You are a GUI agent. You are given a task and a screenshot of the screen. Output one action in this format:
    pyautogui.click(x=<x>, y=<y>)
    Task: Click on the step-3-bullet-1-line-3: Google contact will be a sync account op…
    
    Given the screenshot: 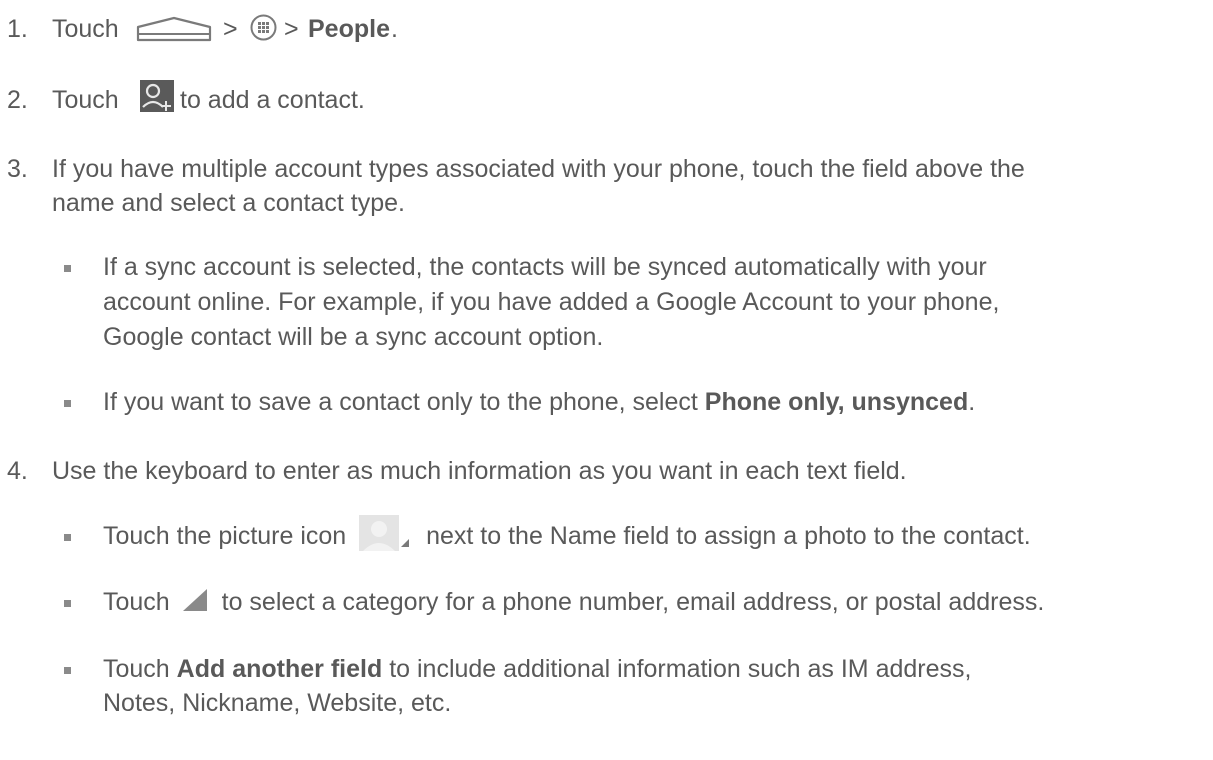 What is the action you would take?
    pyautogui.click(x=353, y=337)
    